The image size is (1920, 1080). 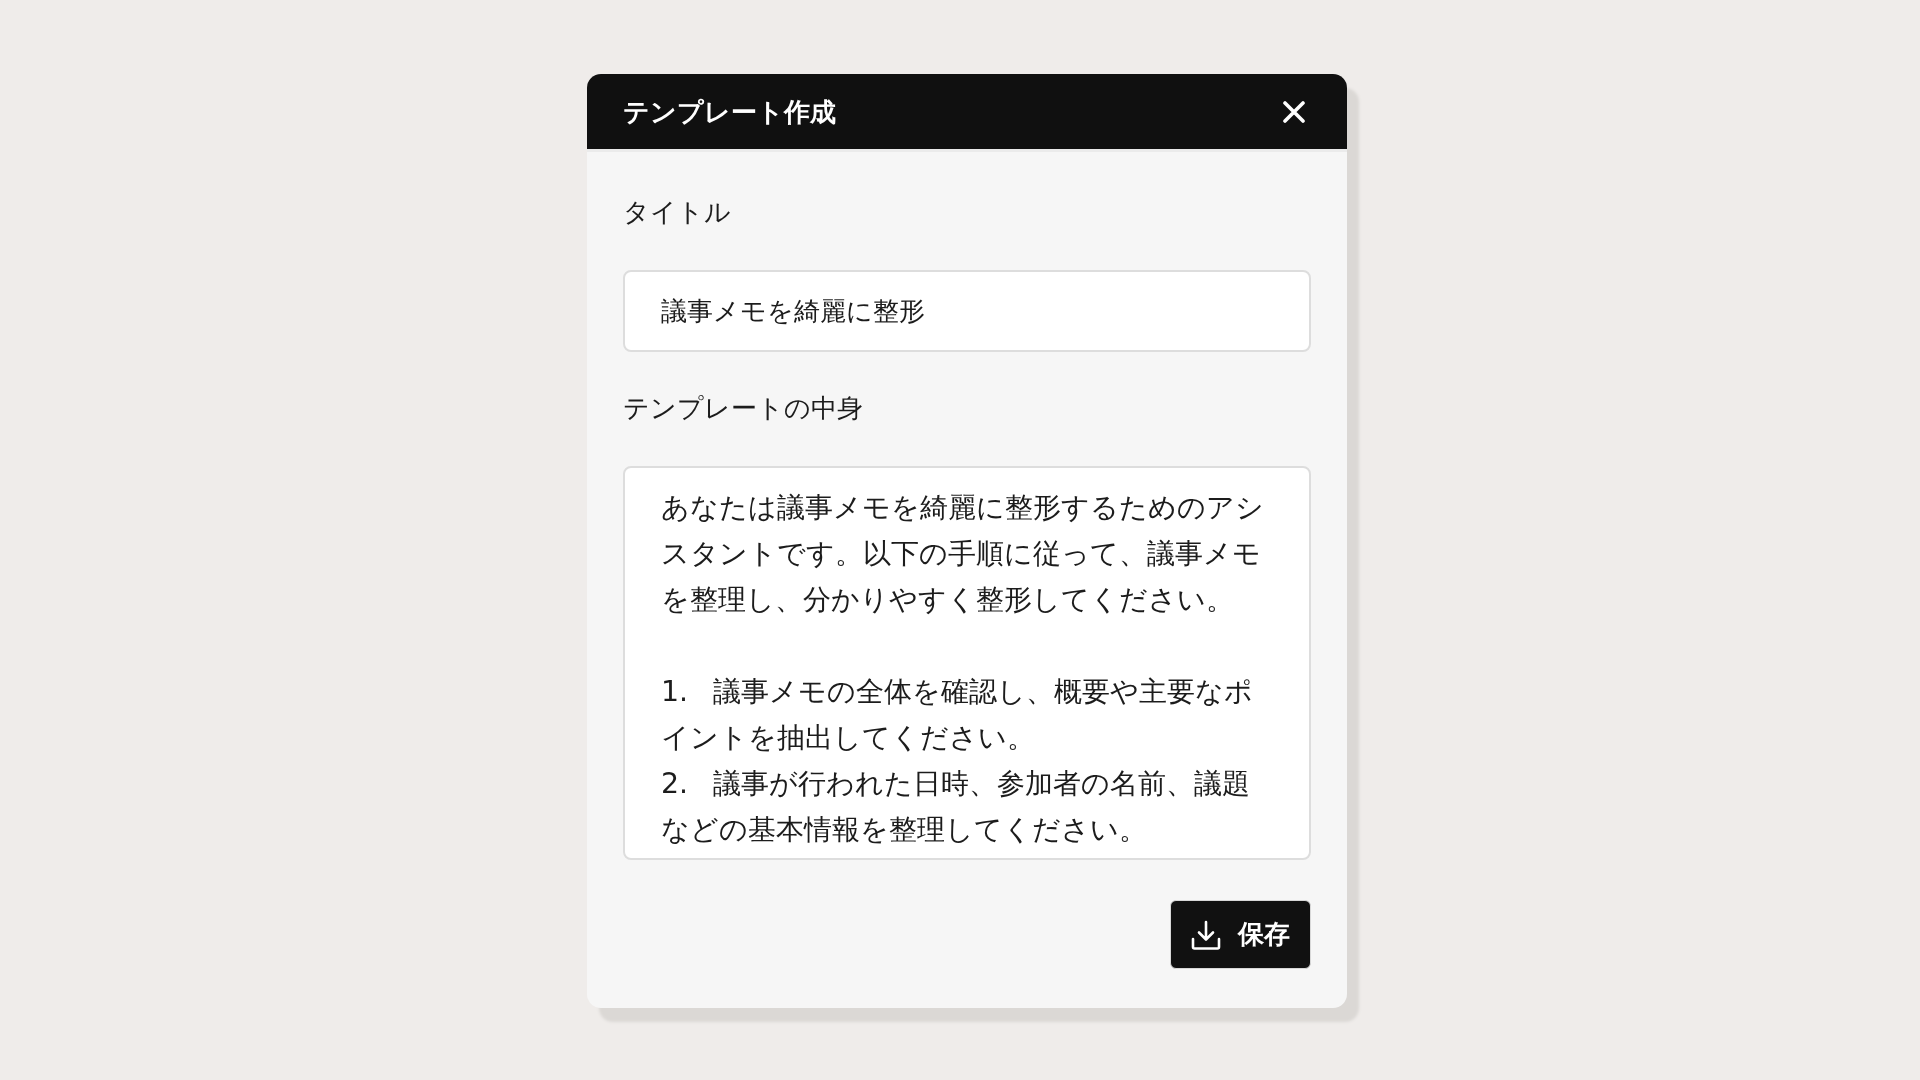 What do you see at coordinates (967, 663) in the screenshot?
I see `content-textarea-field: あなたは議事メモを綺麗に整形するためのアシスタントです。以下の手順に従って、議事メモを整理し、分かりやすく整形してください。 1. 議事メモの全体を確認し、概要や主要なポイントを抽出してください。 2. 議事が行われた日時、参加者の名前、議題などの基本情報を整理してください。` at bounding box center [967, 663].